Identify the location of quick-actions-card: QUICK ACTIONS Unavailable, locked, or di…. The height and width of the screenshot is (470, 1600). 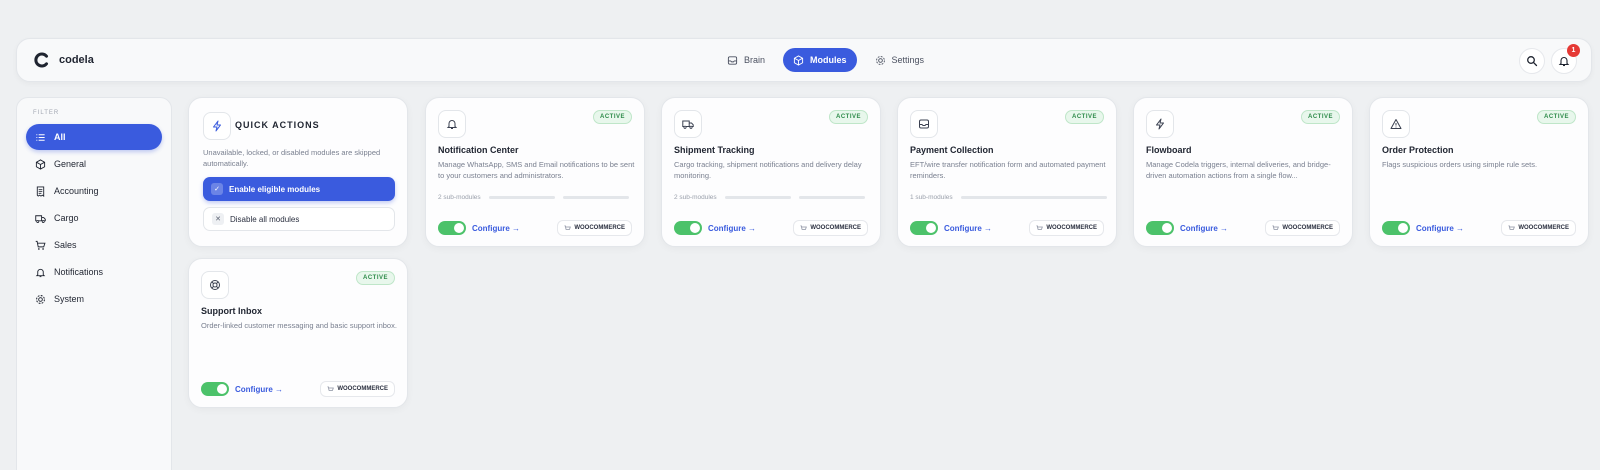
(298, 172).